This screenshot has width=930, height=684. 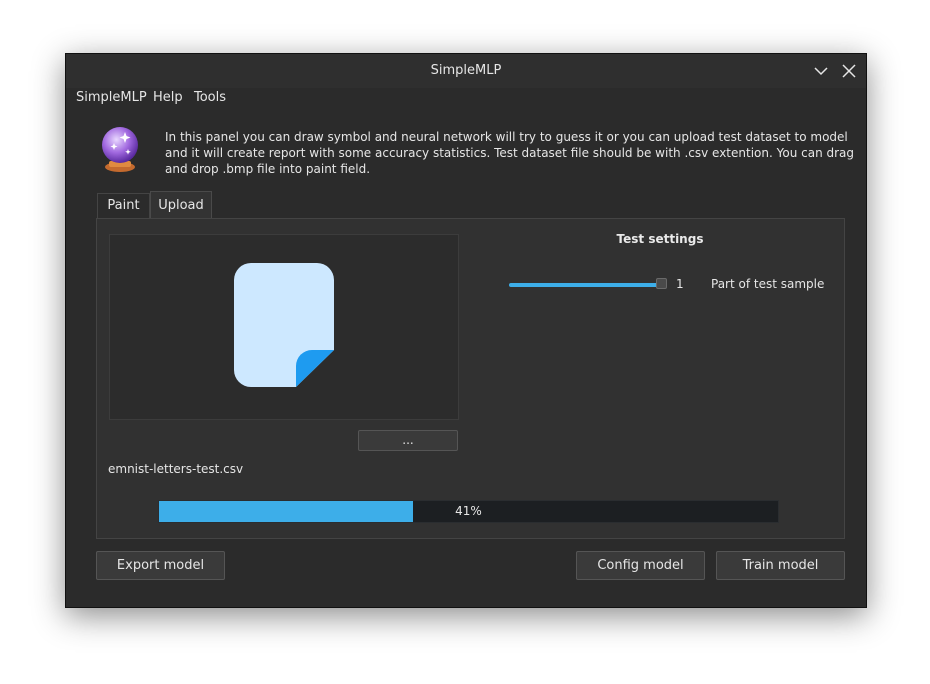 I want to click on minimize-button, so click(x=821, y=71).